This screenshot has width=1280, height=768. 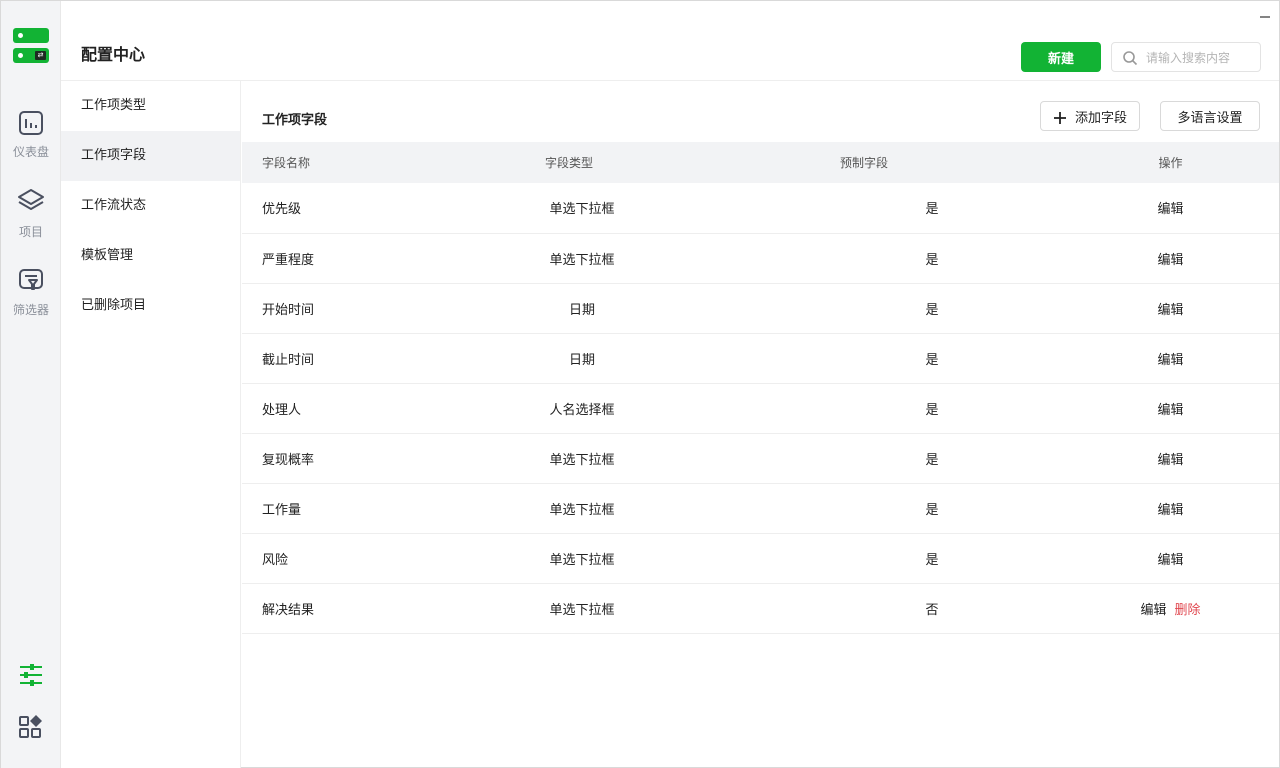 What do you see at coordinates (569, 163) in the screenshot?
I see `header-field-type: 字段类型` at bounding box center [569, 163].